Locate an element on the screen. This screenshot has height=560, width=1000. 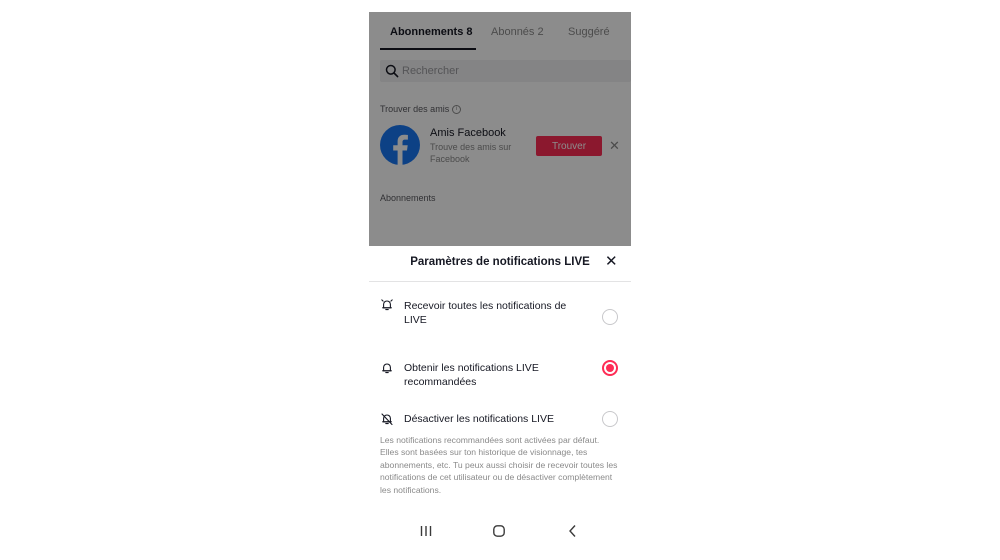
close-icon: ✕ is located at coordinates (611, 262).